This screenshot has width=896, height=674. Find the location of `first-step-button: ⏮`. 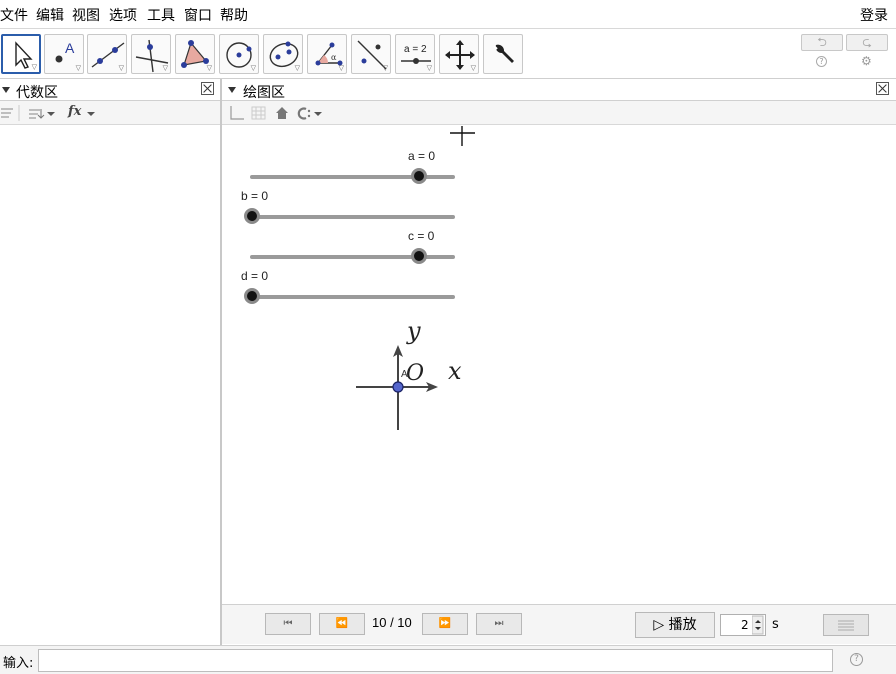

first-step-button: ⏮ is located at coordinates (288, 624).